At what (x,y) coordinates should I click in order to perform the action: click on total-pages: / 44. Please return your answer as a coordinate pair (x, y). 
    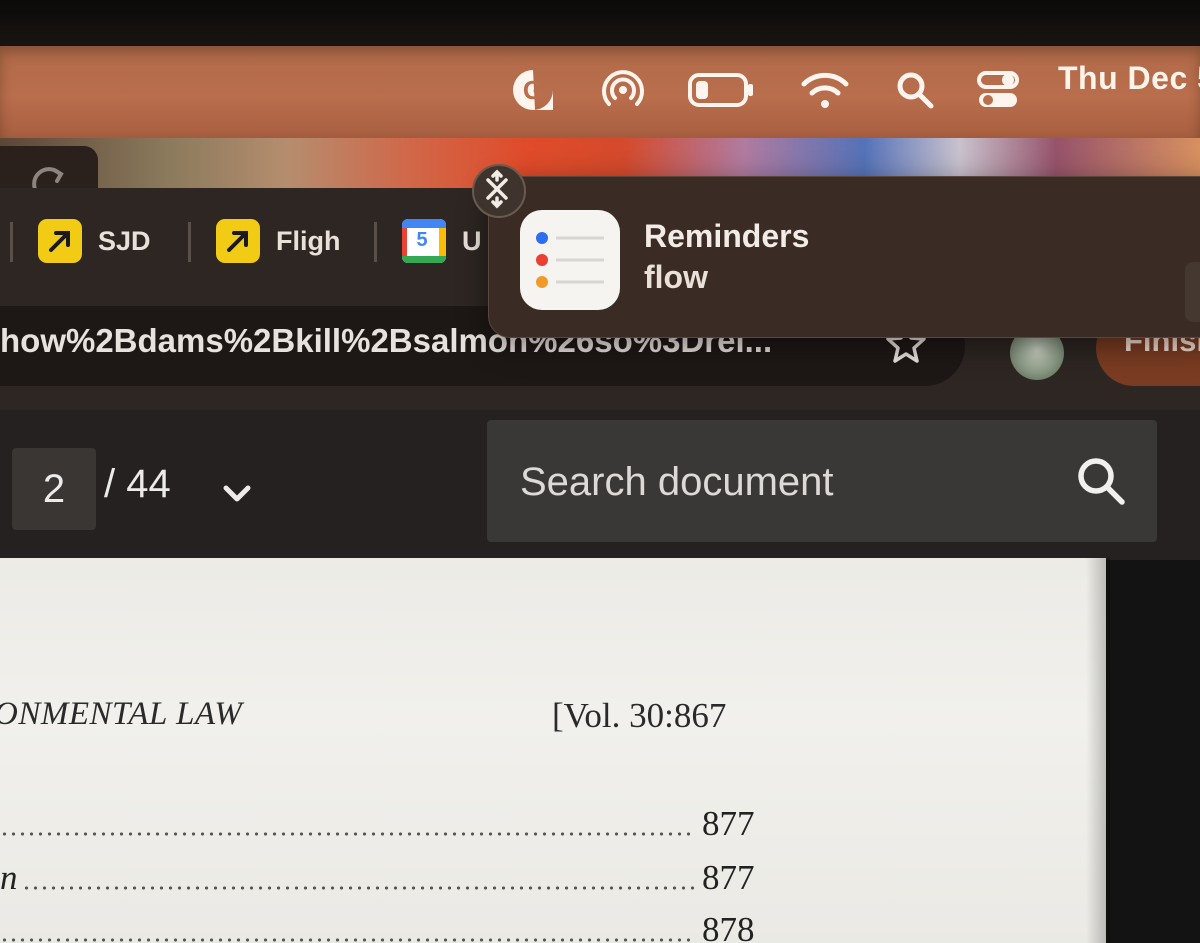
    Looking at the image, I should click on (137, 484).